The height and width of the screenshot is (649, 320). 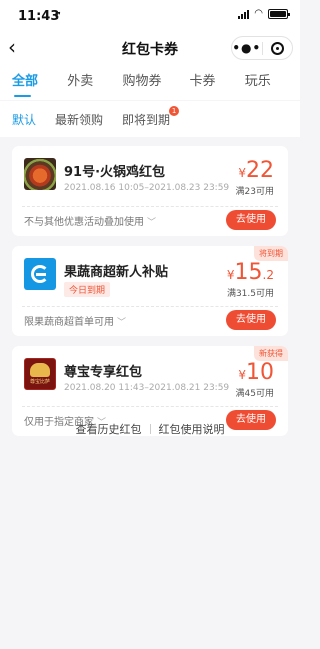 What do you see at coordinates (103, 372) in the screenshot?
I see `coupon-title: 尊宝专享红包` at bounding box center [103, 372].